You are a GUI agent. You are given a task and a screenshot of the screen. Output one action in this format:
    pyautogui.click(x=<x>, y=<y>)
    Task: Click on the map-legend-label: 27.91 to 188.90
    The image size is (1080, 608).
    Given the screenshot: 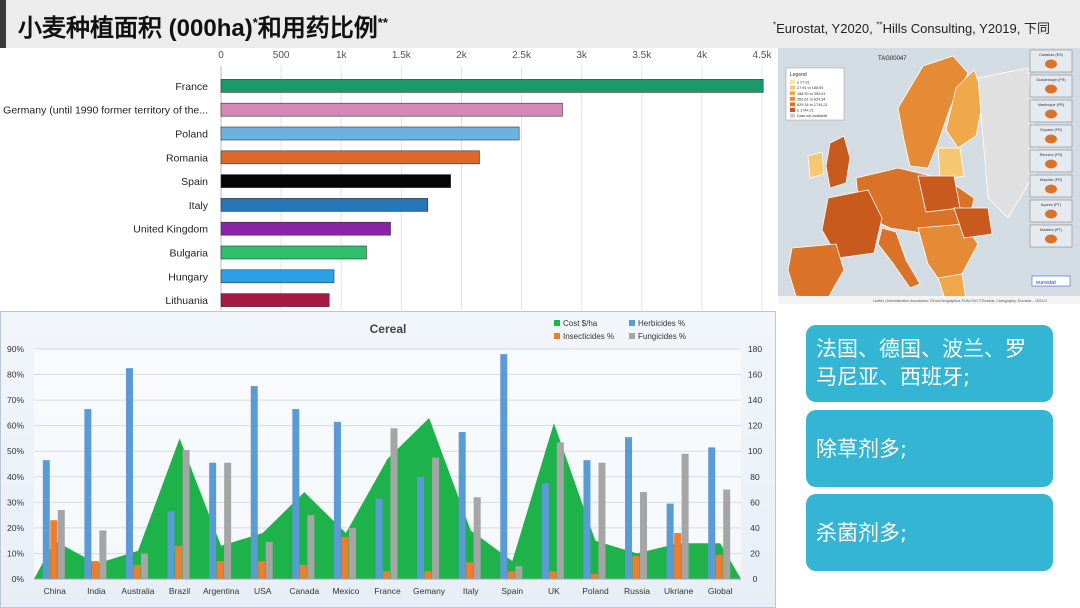 What is the action you would take?
    pyautogui.click(x=810, y=88)
    